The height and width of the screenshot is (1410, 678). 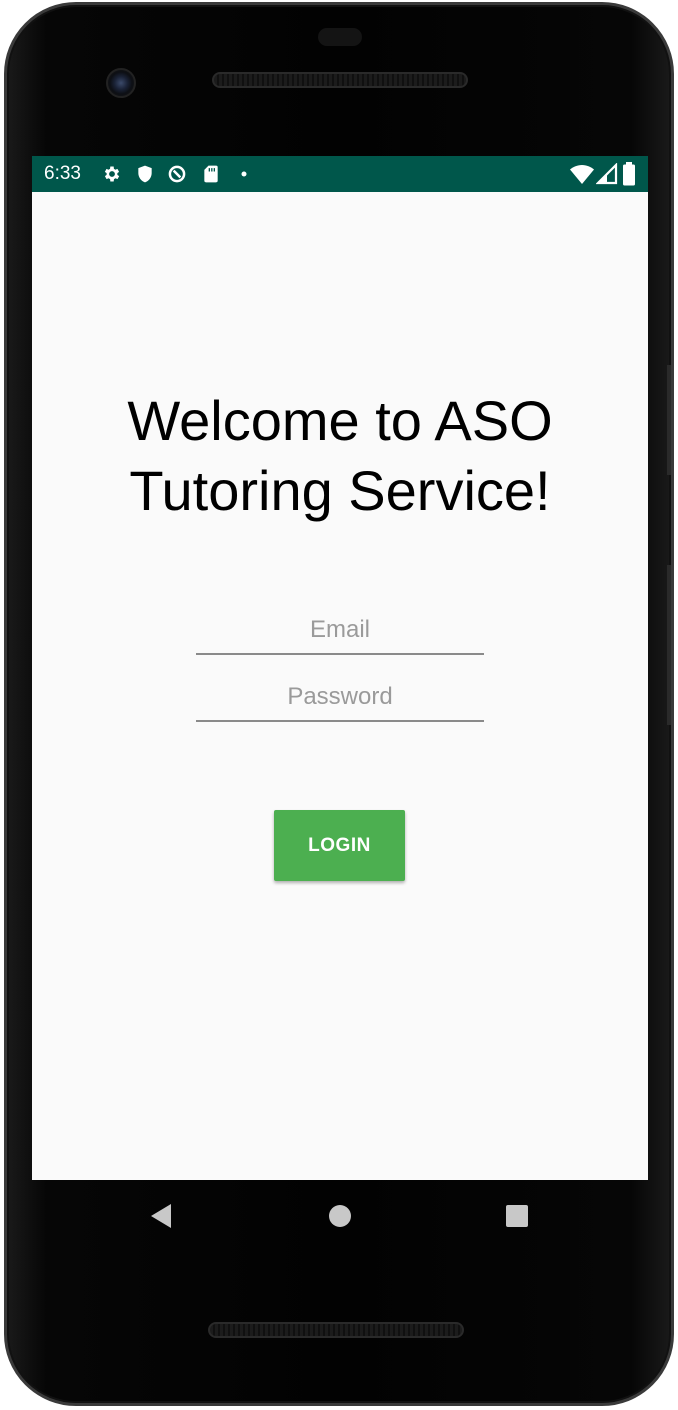 What do you see at coordinates (629, 174) in the screenshot?
I see `battery-icon` at bounding box center [629, 174].